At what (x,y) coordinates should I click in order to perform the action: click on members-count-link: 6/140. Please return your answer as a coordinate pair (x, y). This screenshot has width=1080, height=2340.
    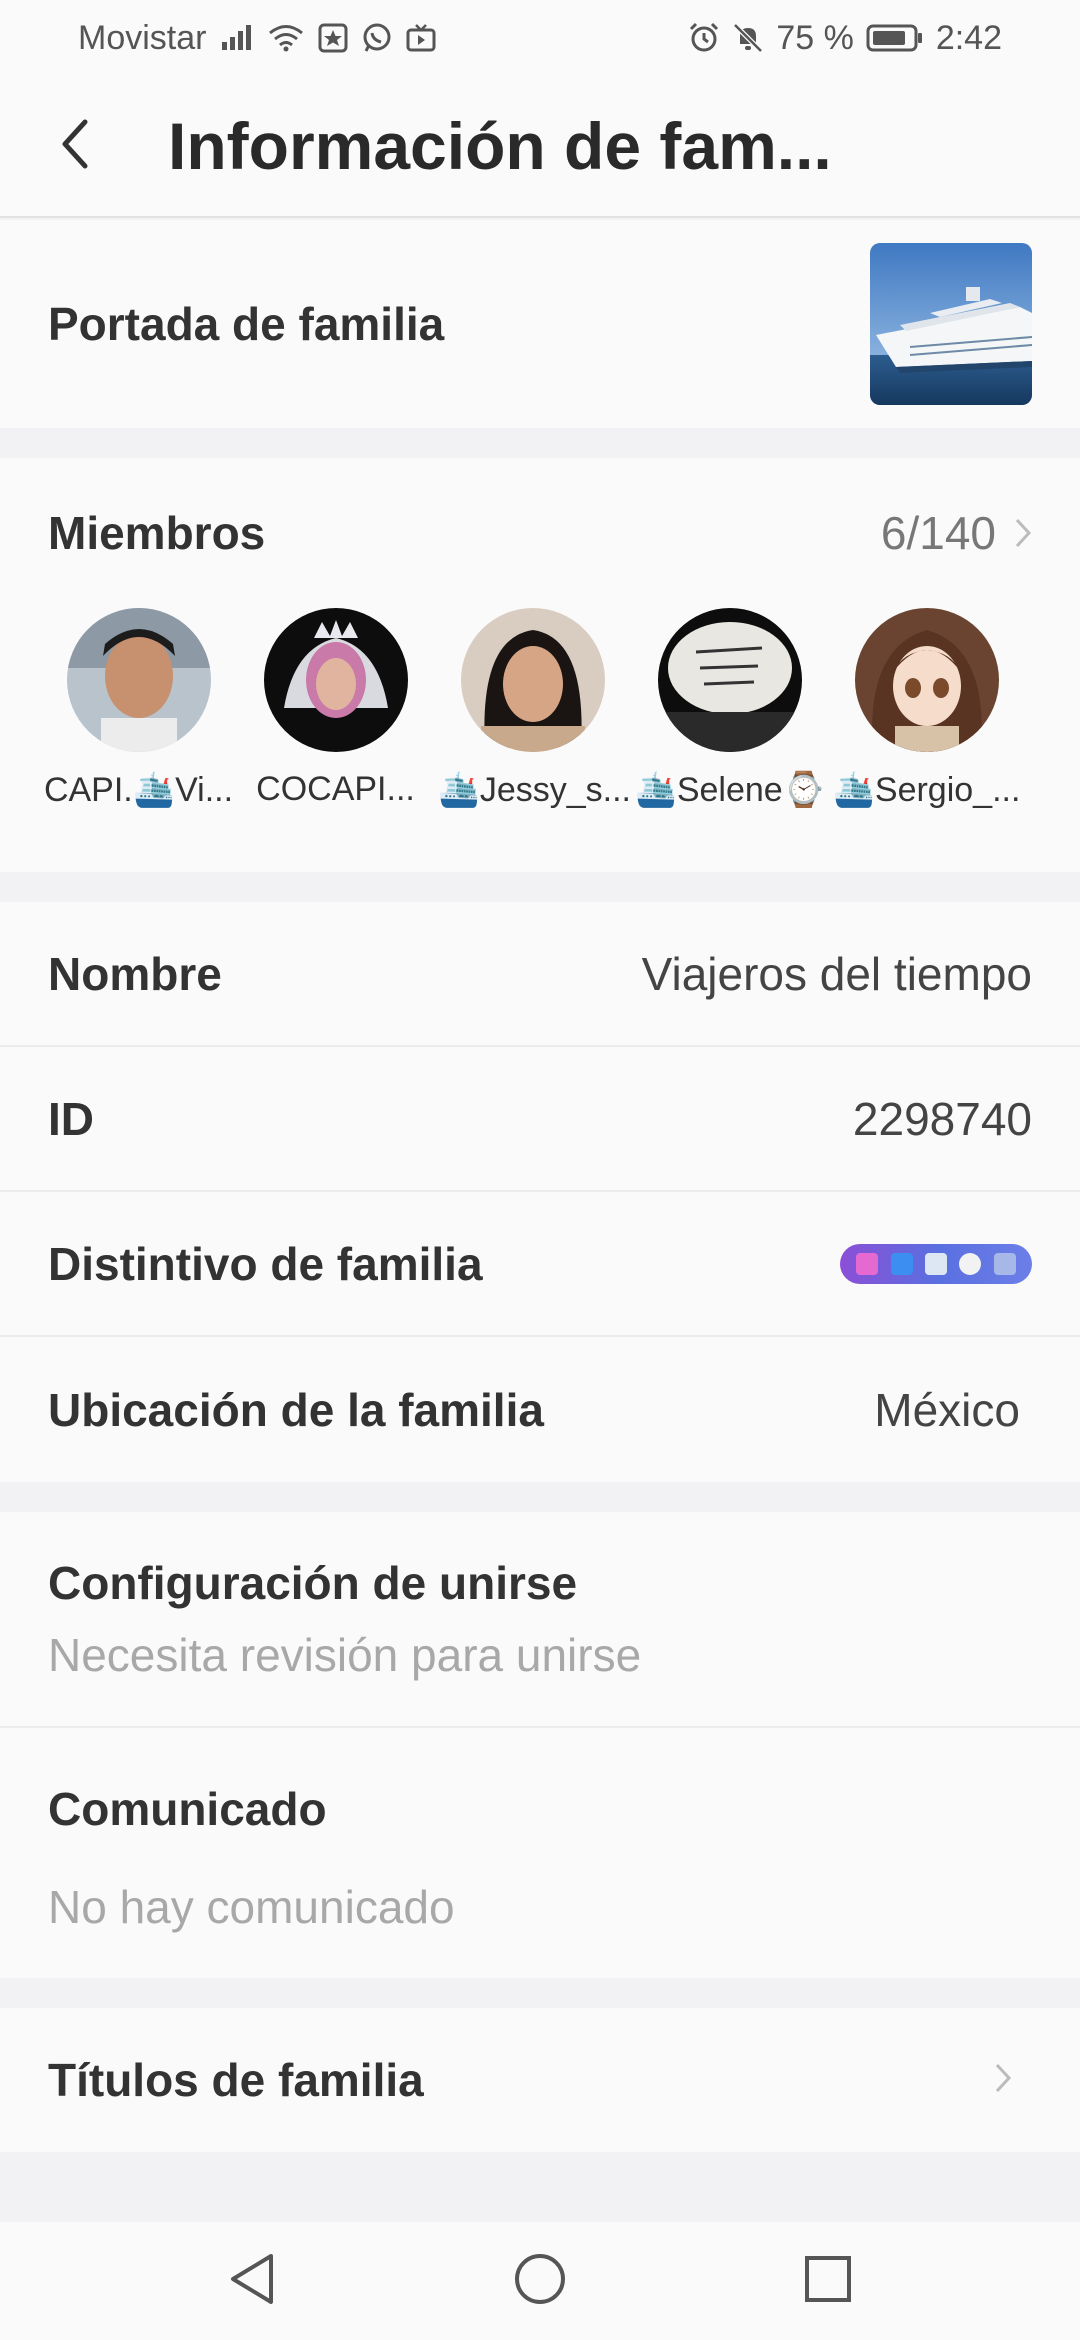
    Looking at the image, I should click on (956, 533).